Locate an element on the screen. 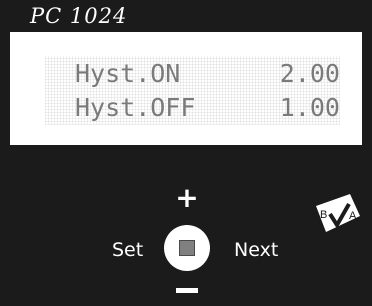  device-model-title: PC 1024 is located at coordinates (79, 16).